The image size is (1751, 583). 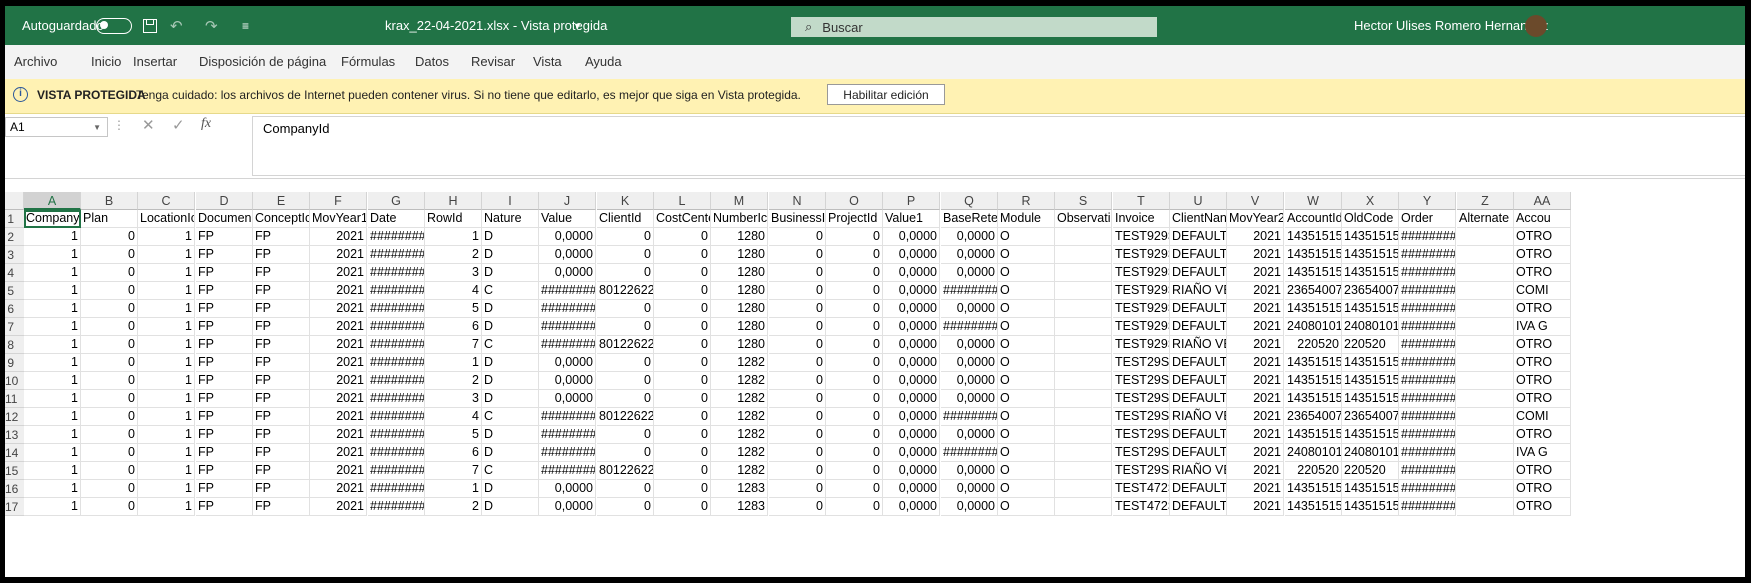 What do you see at coordinates (510, 219) in the screenshot?
I see `header-cell: Nature` at bounding box center [510, 219].